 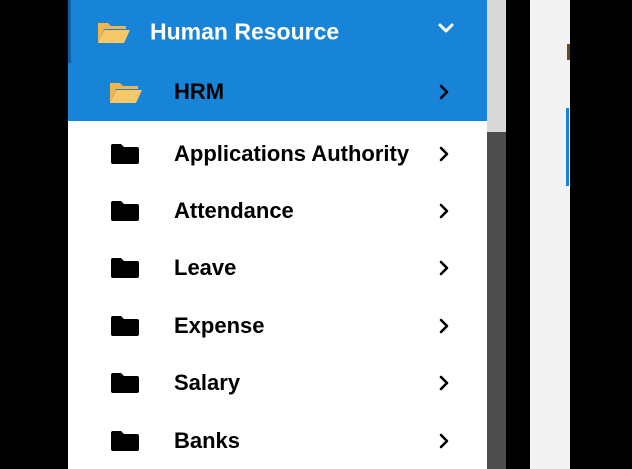 I want to click on menu-item-label: HRM, so click(x=199, y=91).